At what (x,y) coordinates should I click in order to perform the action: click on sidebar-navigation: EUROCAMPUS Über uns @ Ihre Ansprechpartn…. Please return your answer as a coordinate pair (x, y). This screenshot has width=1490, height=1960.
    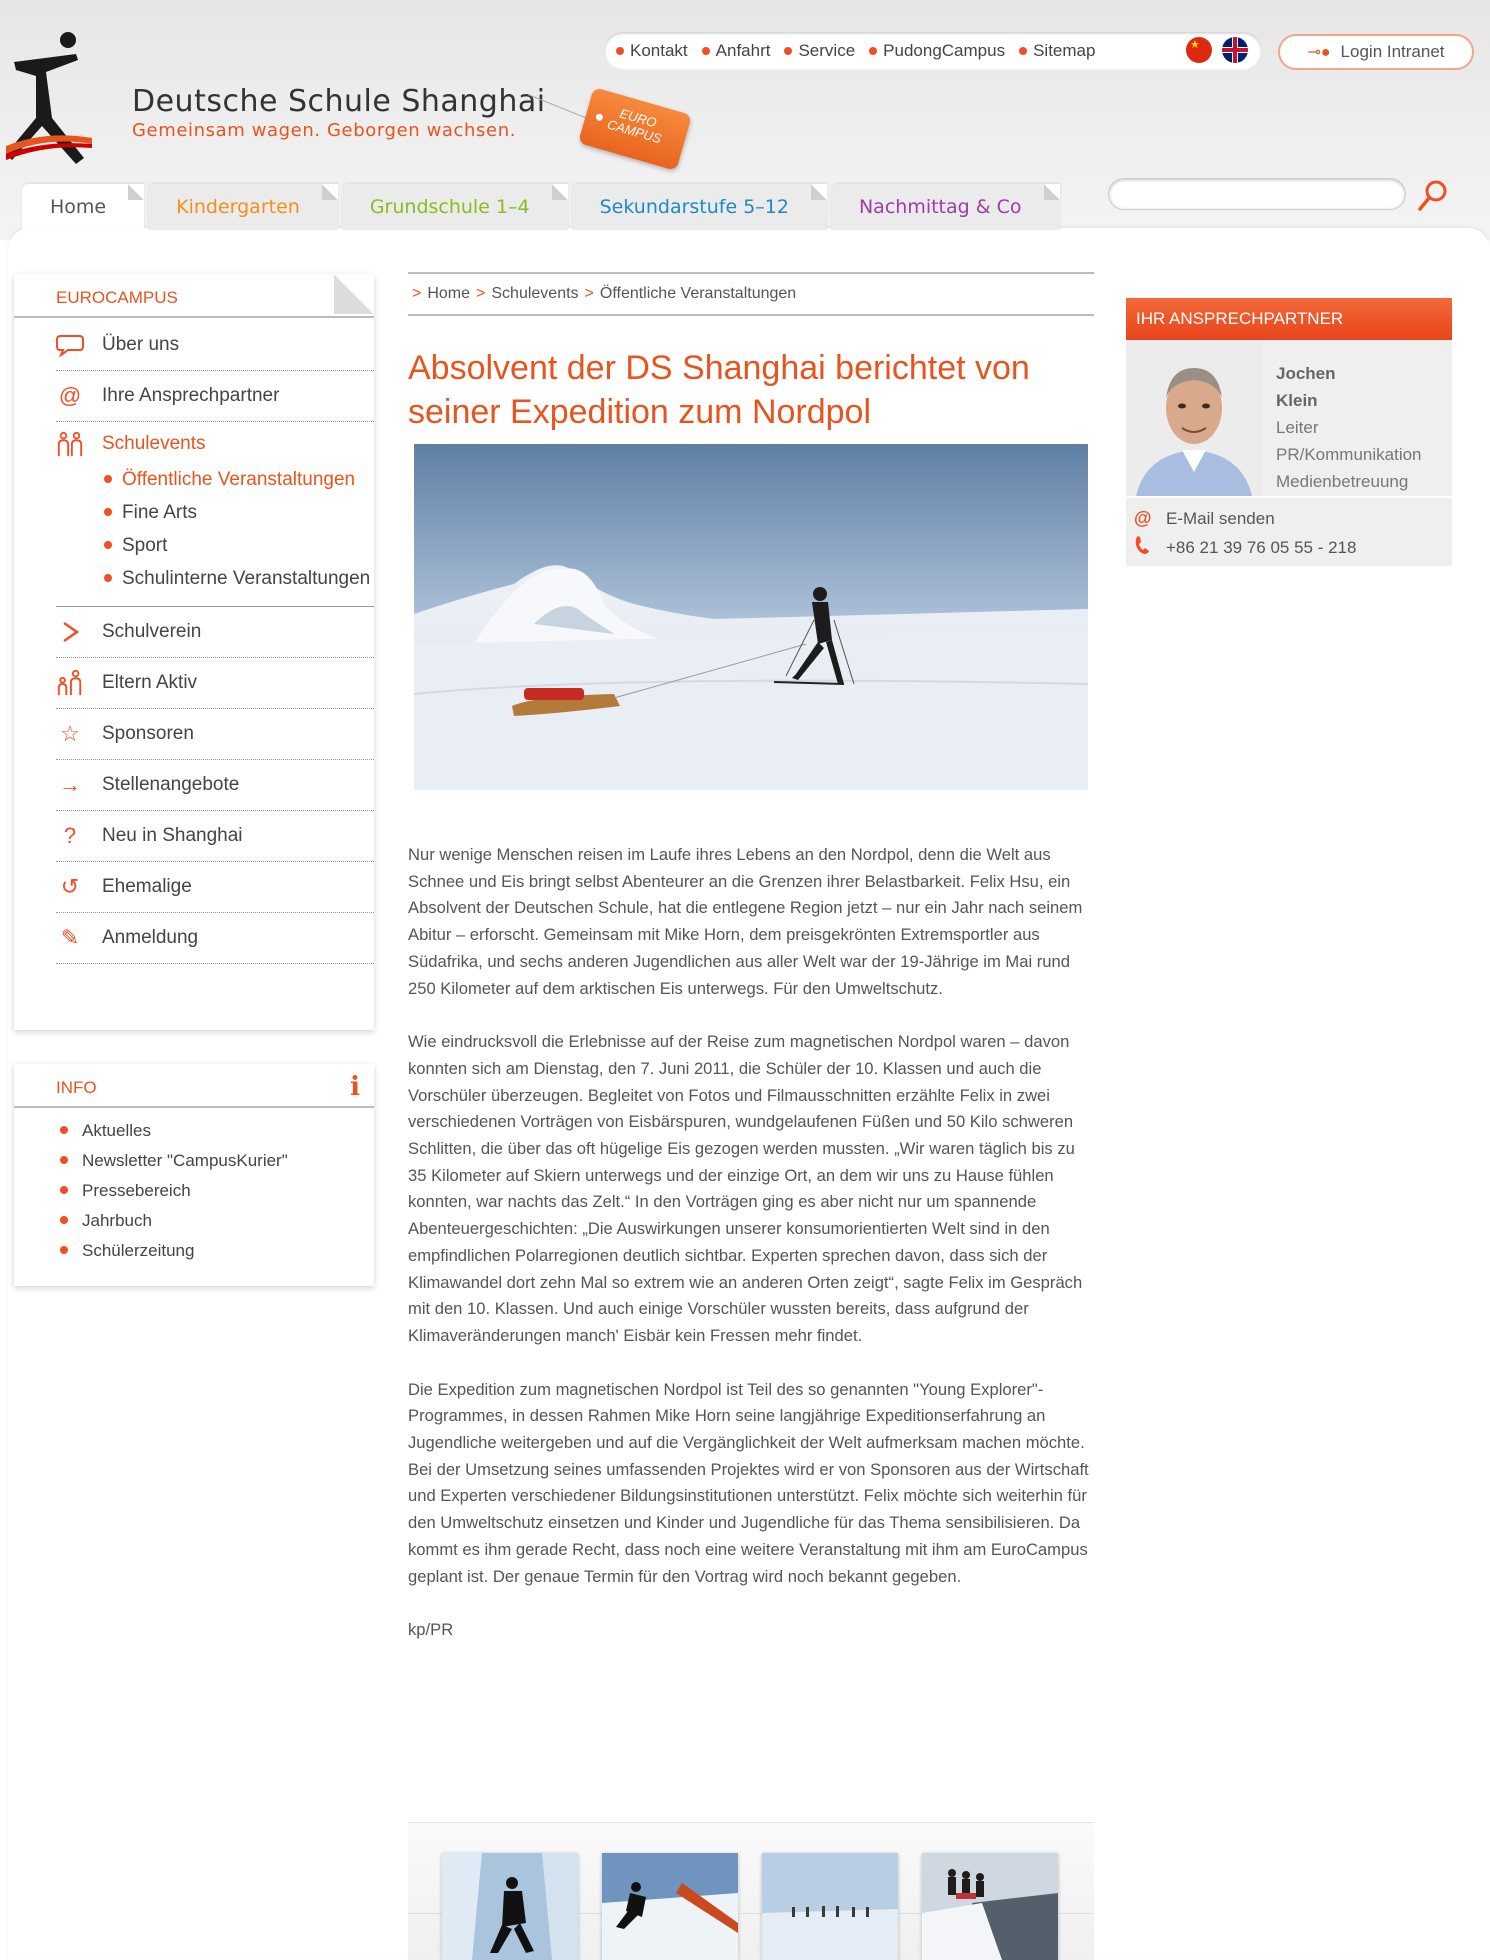
    Looking at the image, I should click on (194, 652).